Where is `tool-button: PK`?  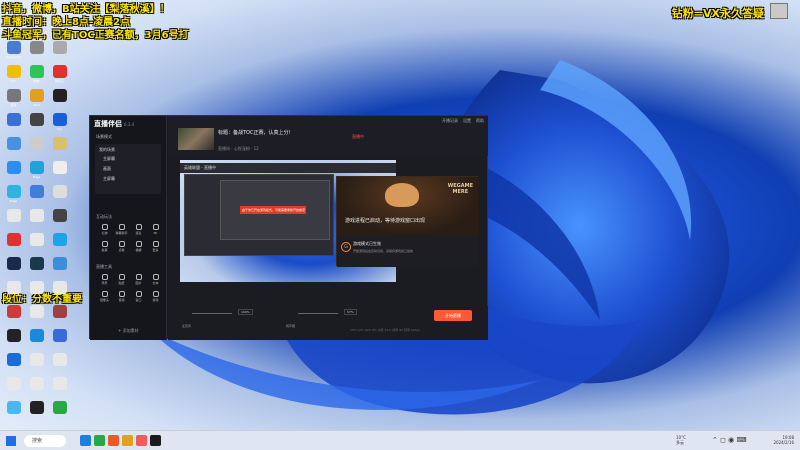 tool-button: PK is located at coordinates (155, 231).